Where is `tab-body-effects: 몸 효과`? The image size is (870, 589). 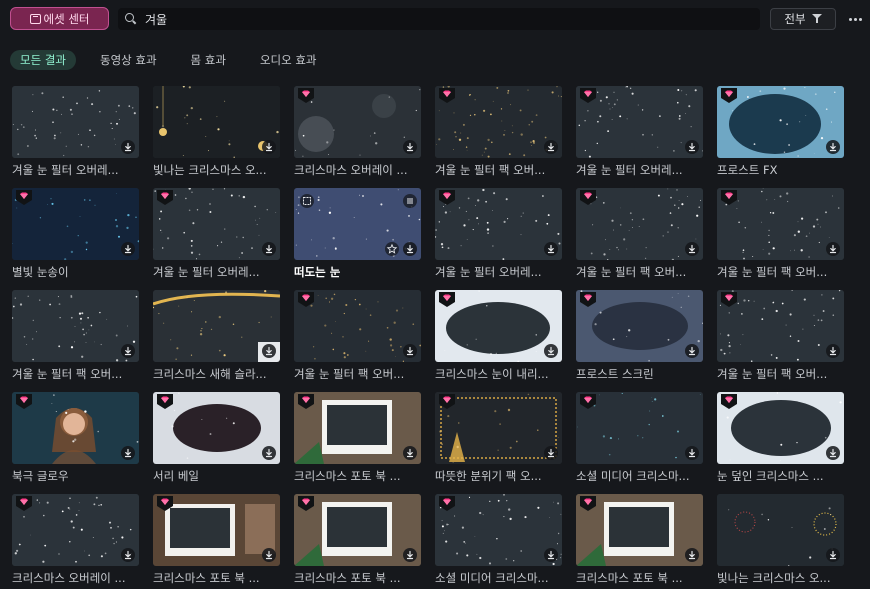 tab-body-effects: 몸 효과 is located at coordinates (208, 60).